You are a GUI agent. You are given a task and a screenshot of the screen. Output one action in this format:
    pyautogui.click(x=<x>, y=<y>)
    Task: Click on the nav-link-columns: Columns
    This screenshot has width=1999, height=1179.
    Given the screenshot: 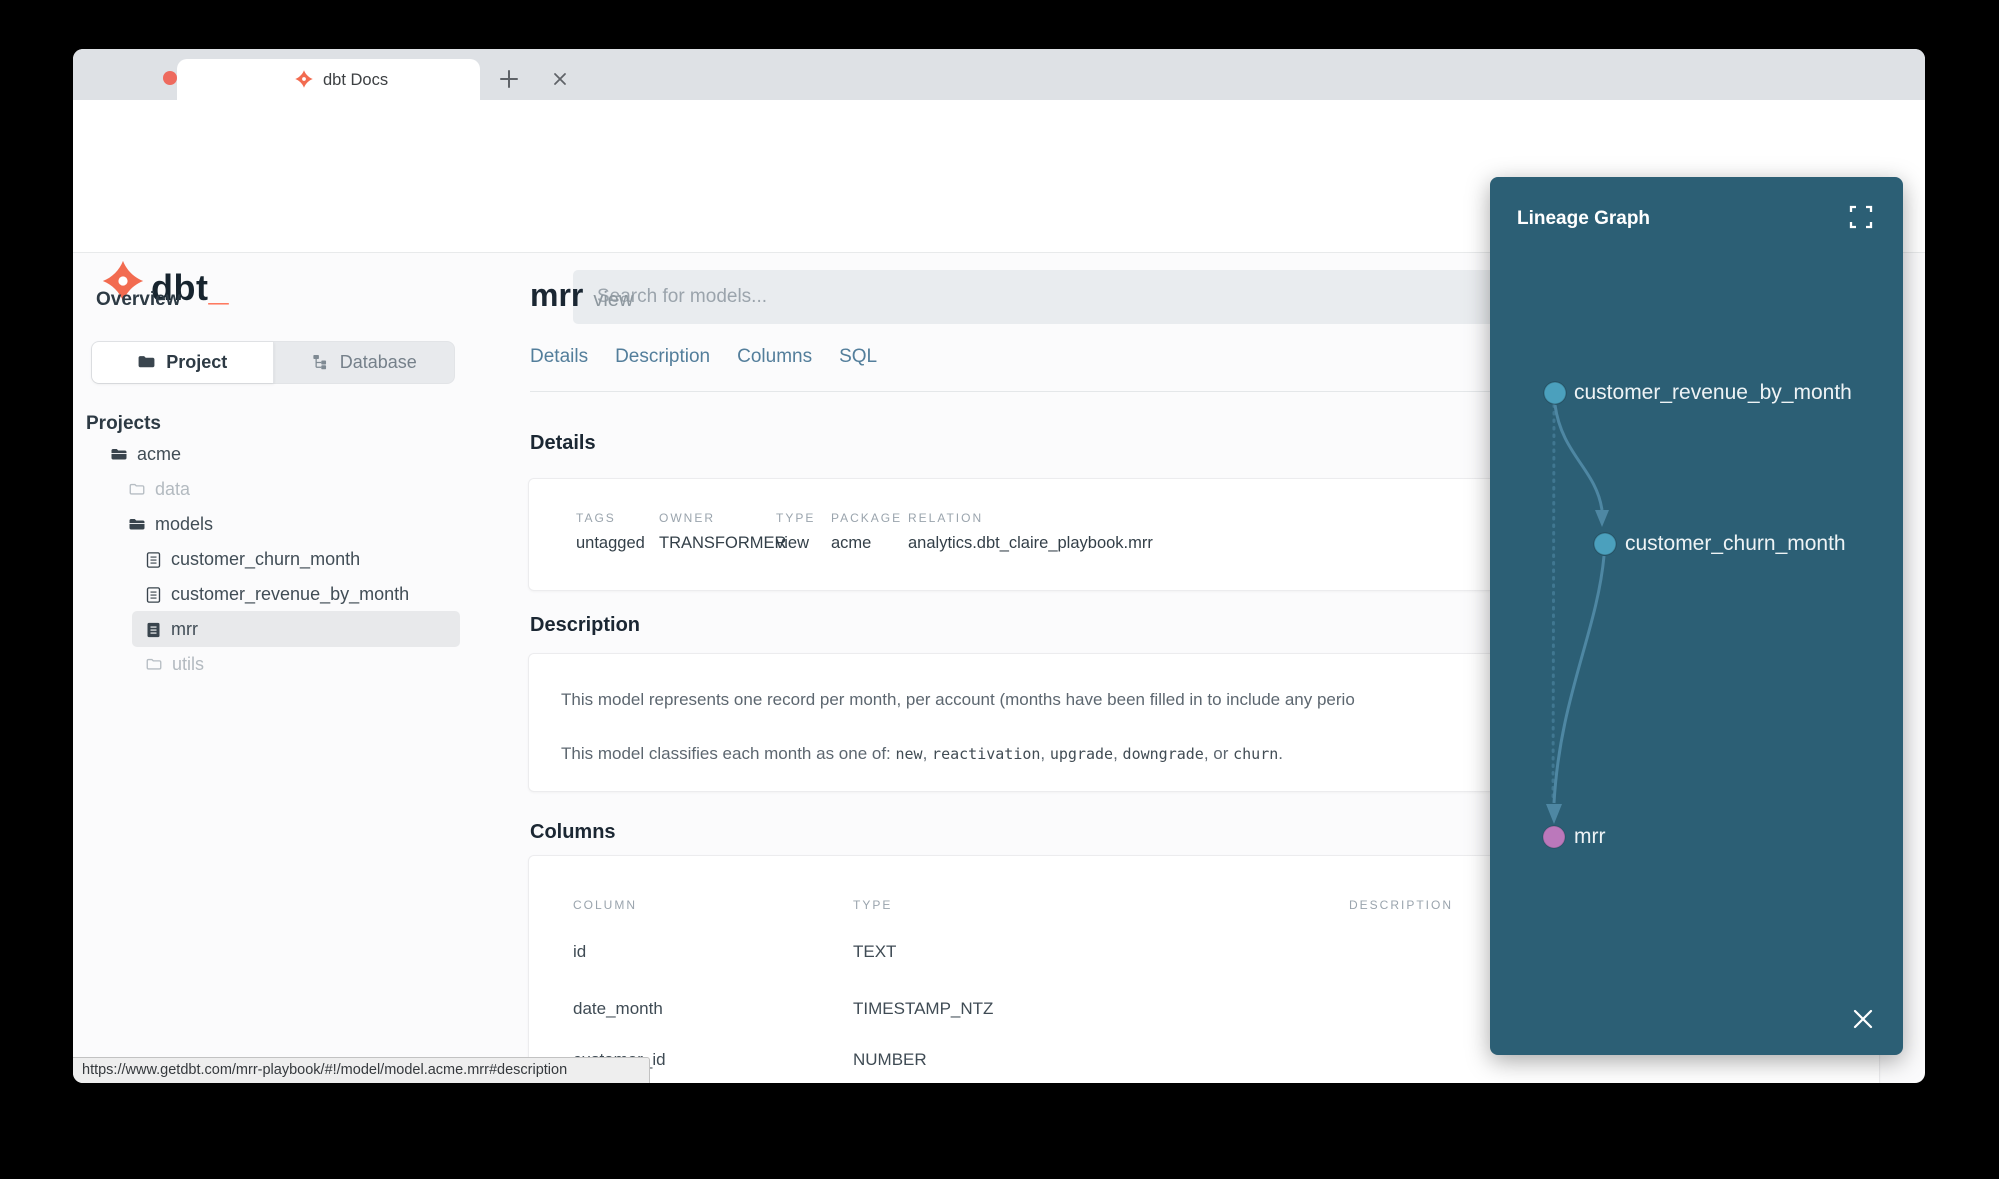 What is the action you would take?
    pyautogui.click(x=774, y=357)
    